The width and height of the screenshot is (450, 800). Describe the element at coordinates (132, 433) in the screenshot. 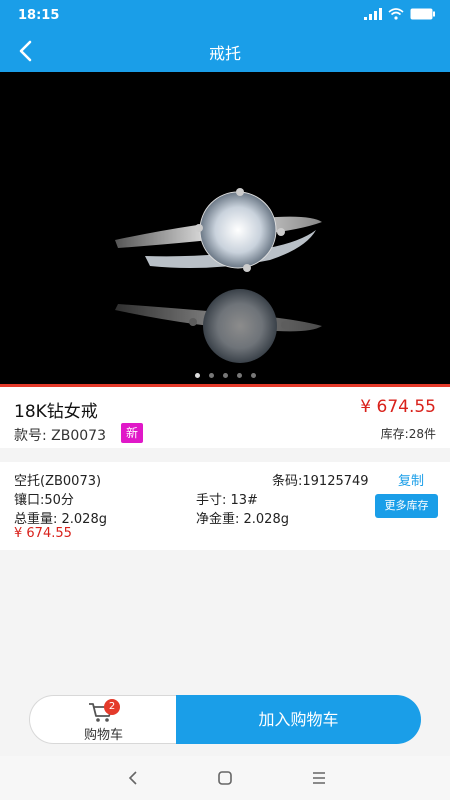

I see `new-badge: 新` at that location.